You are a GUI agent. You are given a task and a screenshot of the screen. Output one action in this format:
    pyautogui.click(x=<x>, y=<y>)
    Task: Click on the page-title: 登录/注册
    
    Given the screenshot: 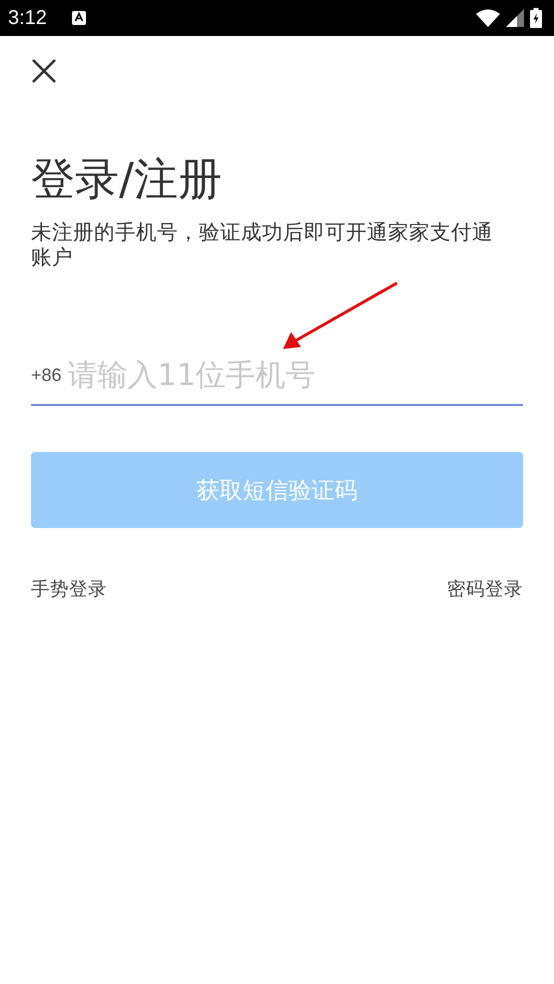 What is the action you would take?
    pyautogui.click(x=127, y=180)
    